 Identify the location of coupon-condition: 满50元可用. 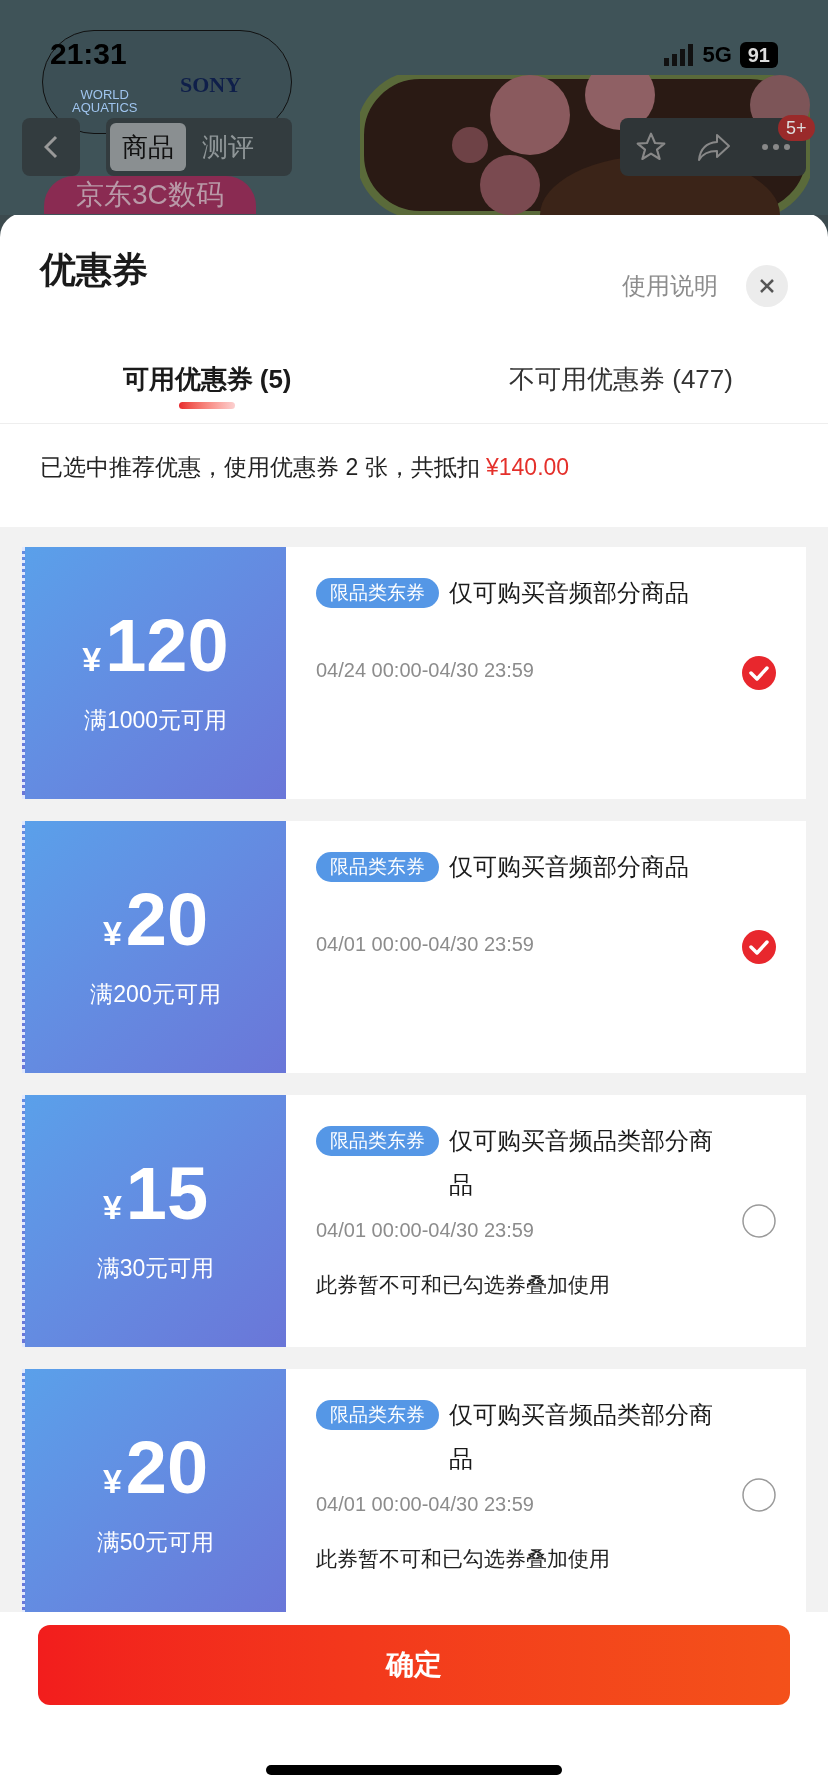
(155, 1542).